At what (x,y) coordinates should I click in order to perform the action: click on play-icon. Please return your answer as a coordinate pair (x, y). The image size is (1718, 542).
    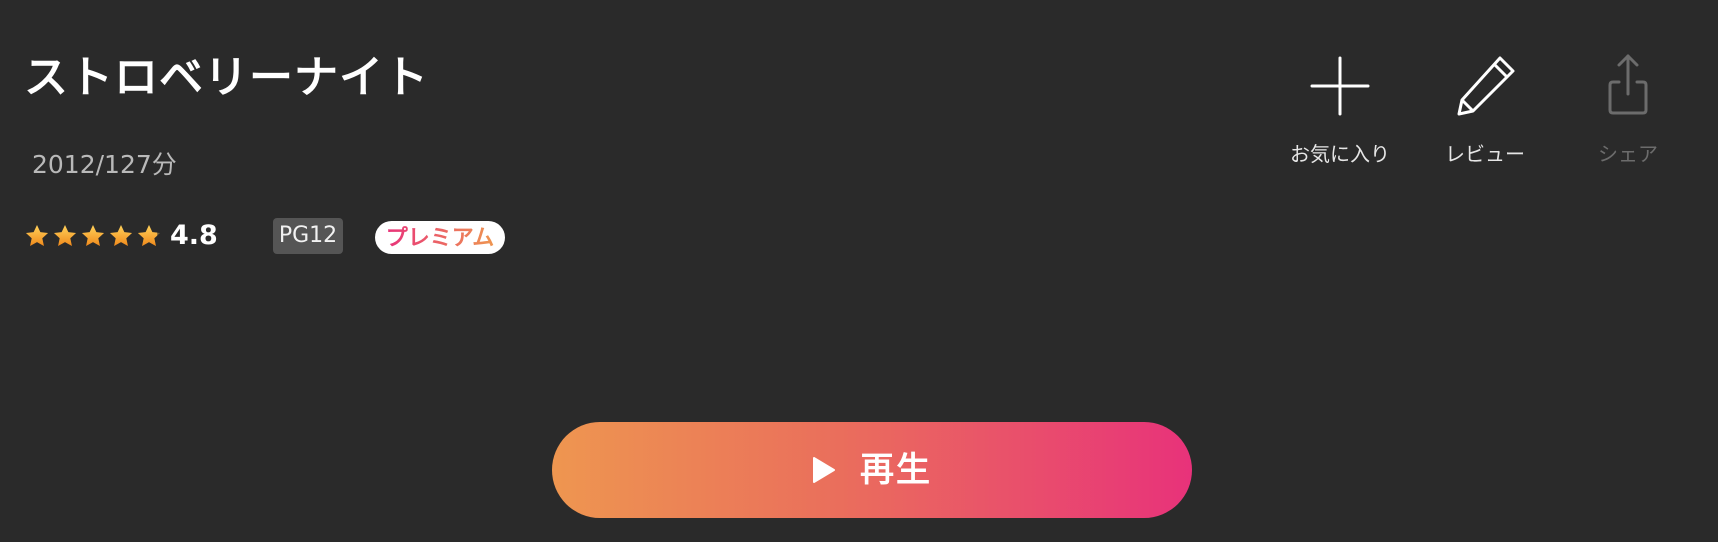
    Looking at the image, I should click on (824, 470).